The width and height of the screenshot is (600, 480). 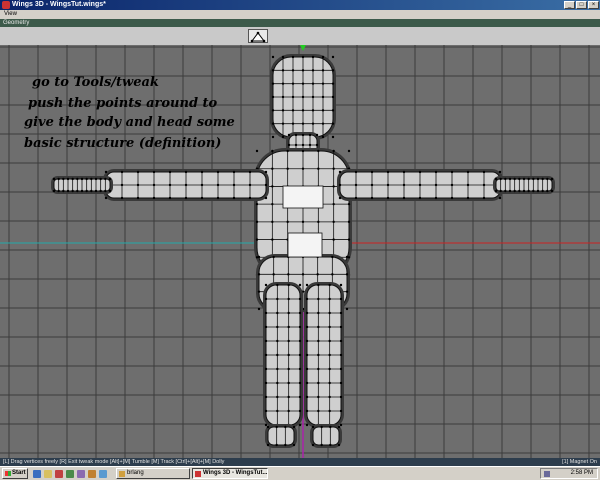 I want to click on folder-quicklaunch-icon, so click(x=92, y=474).